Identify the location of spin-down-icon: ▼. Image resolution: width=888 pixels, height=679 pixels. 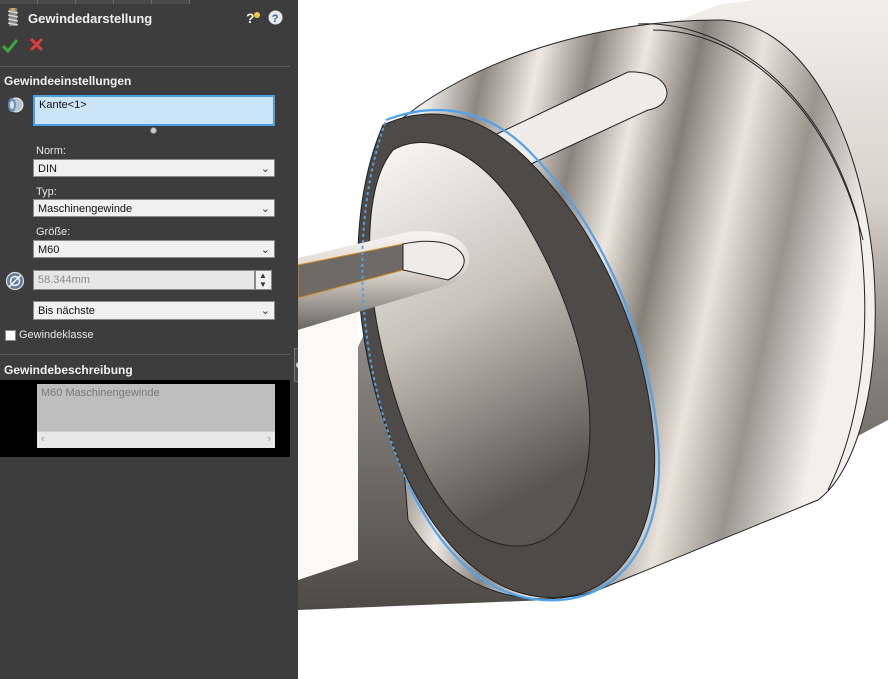
(263, 284).